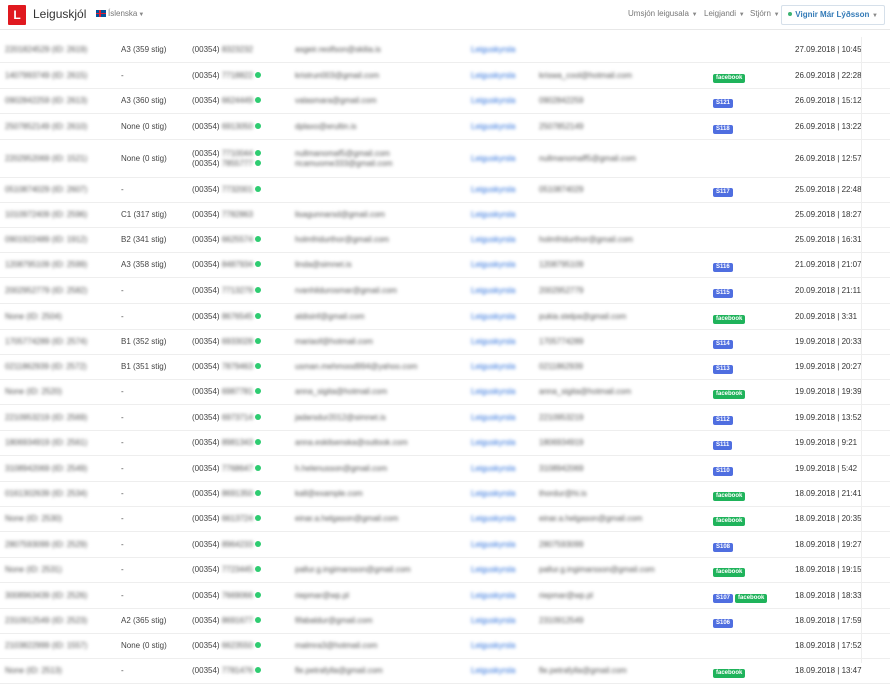 This screenshot has height=684, width=890. I want to click on app-logo: L, so click(17, 15).